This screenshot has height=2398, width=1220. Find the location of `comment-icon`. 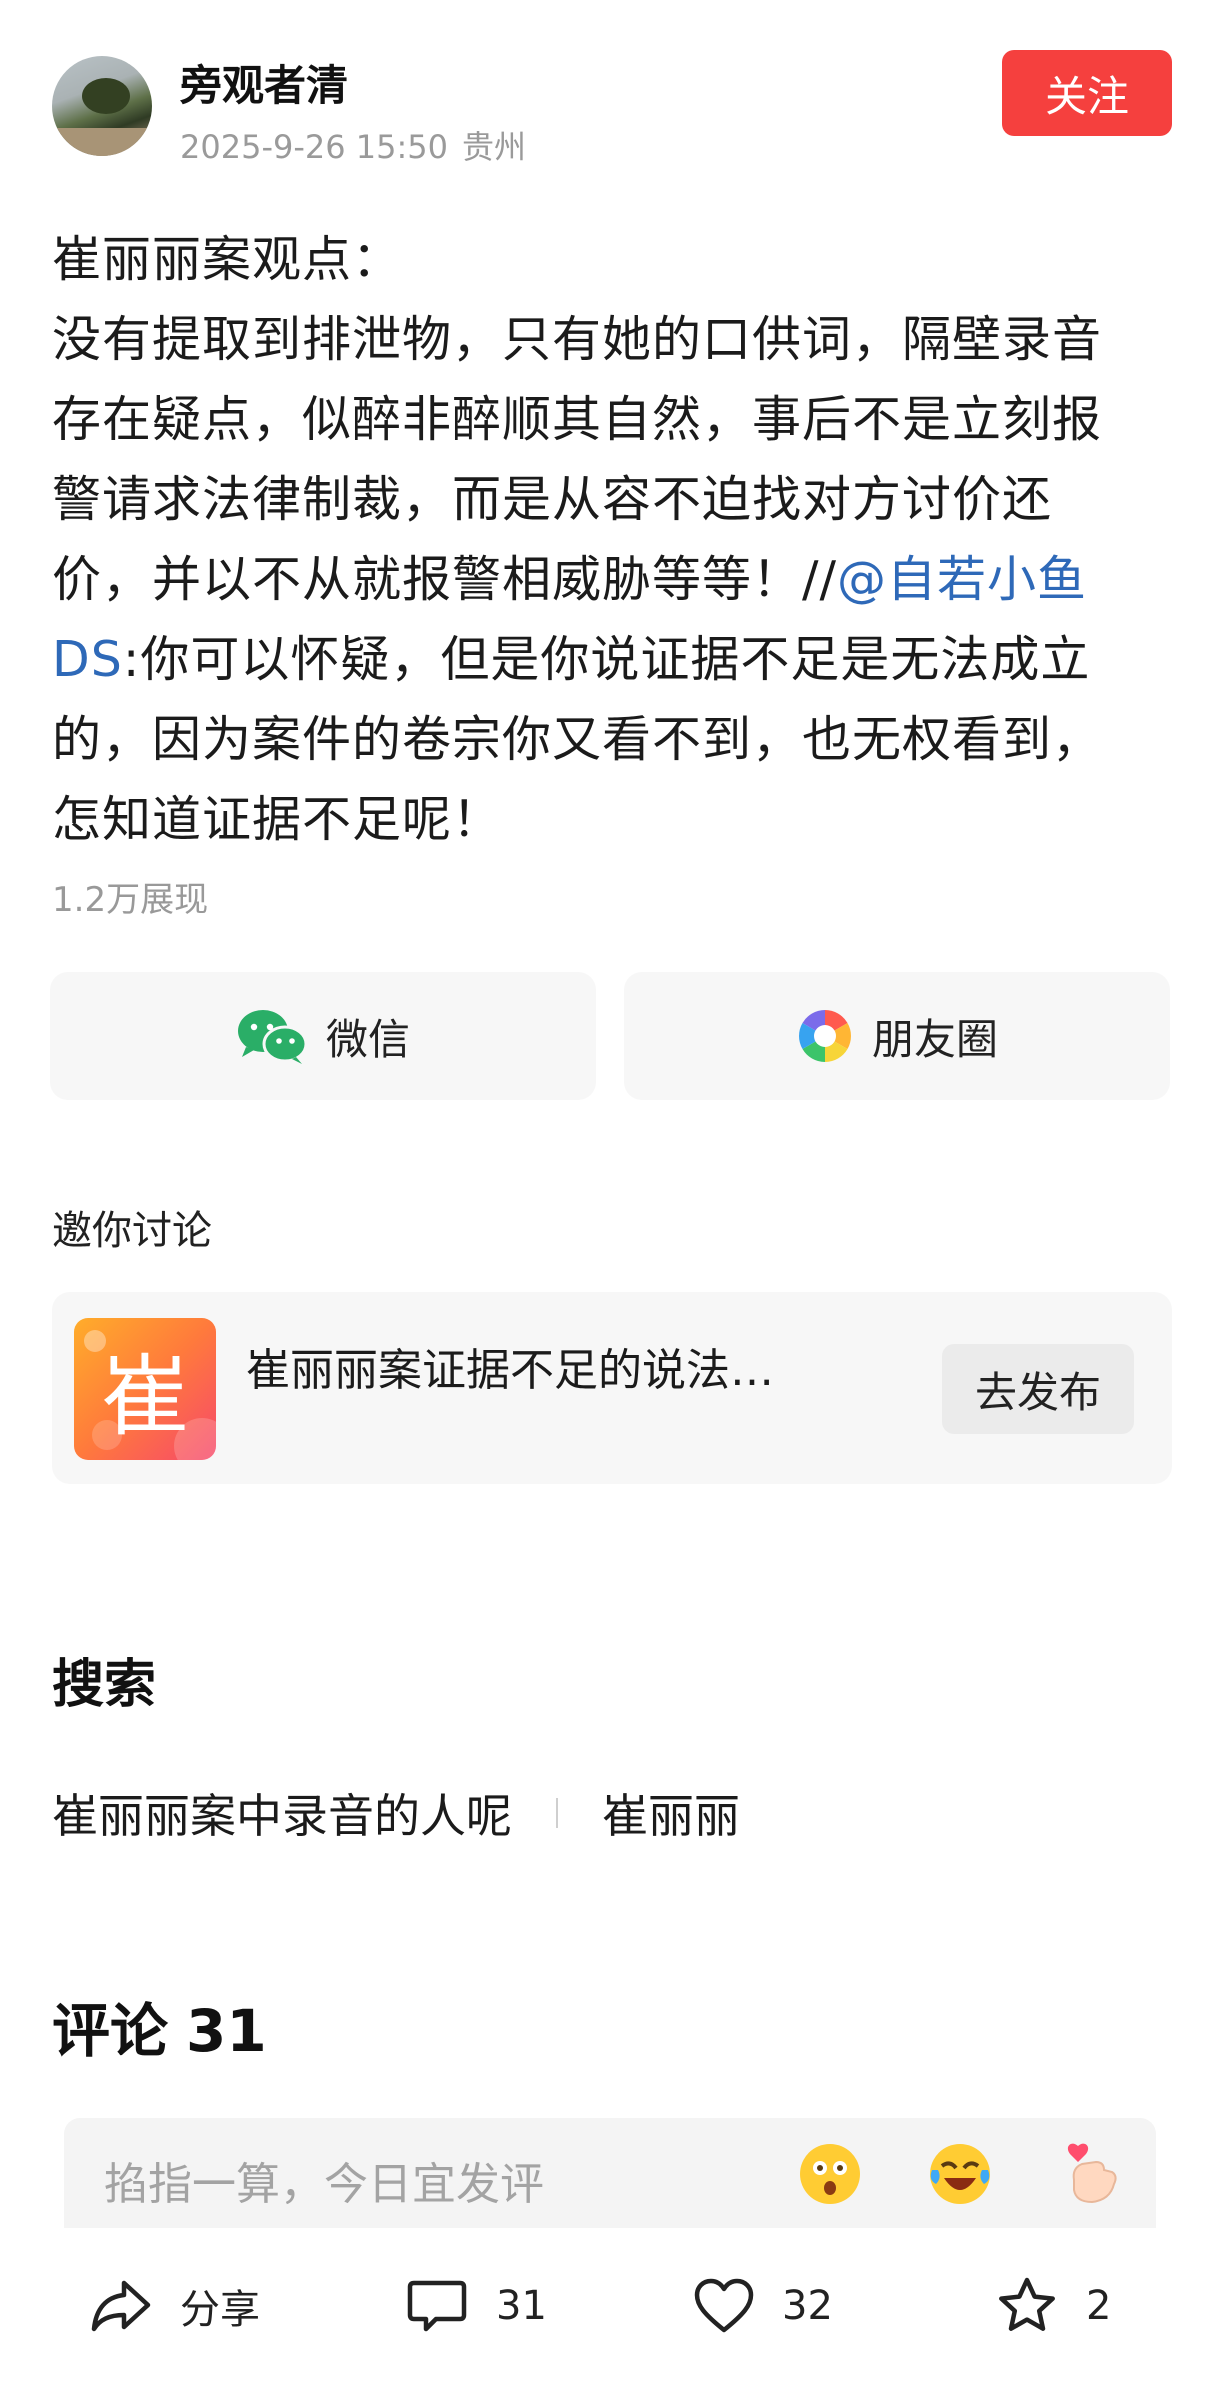

comment-icon is located at coordinates (437, 2306).